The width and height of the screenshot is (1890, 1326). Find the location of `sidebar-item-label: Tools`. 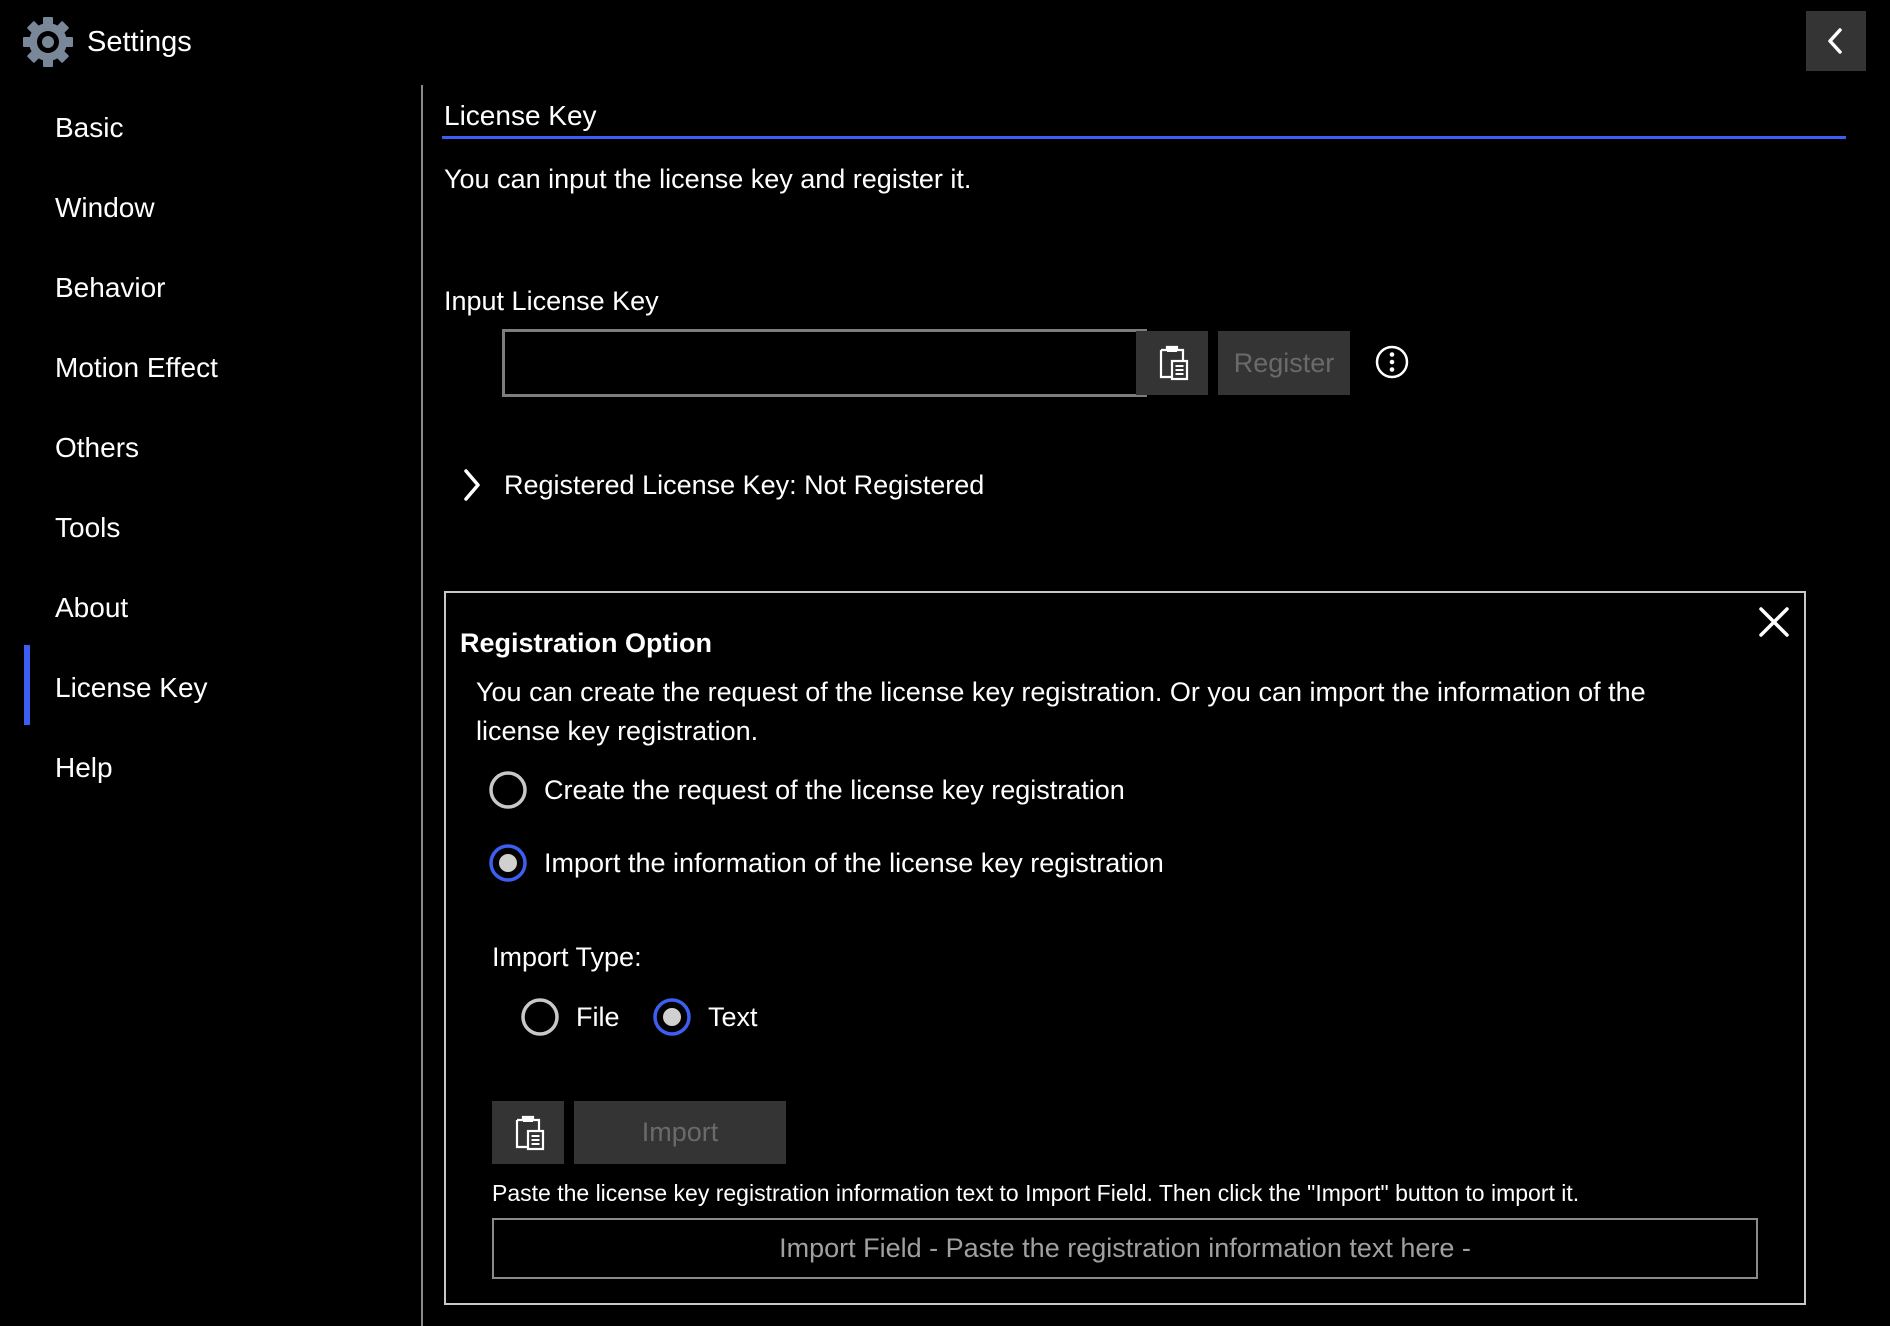

sidebar-item-label: Tools is located at coordinates (88, 527).